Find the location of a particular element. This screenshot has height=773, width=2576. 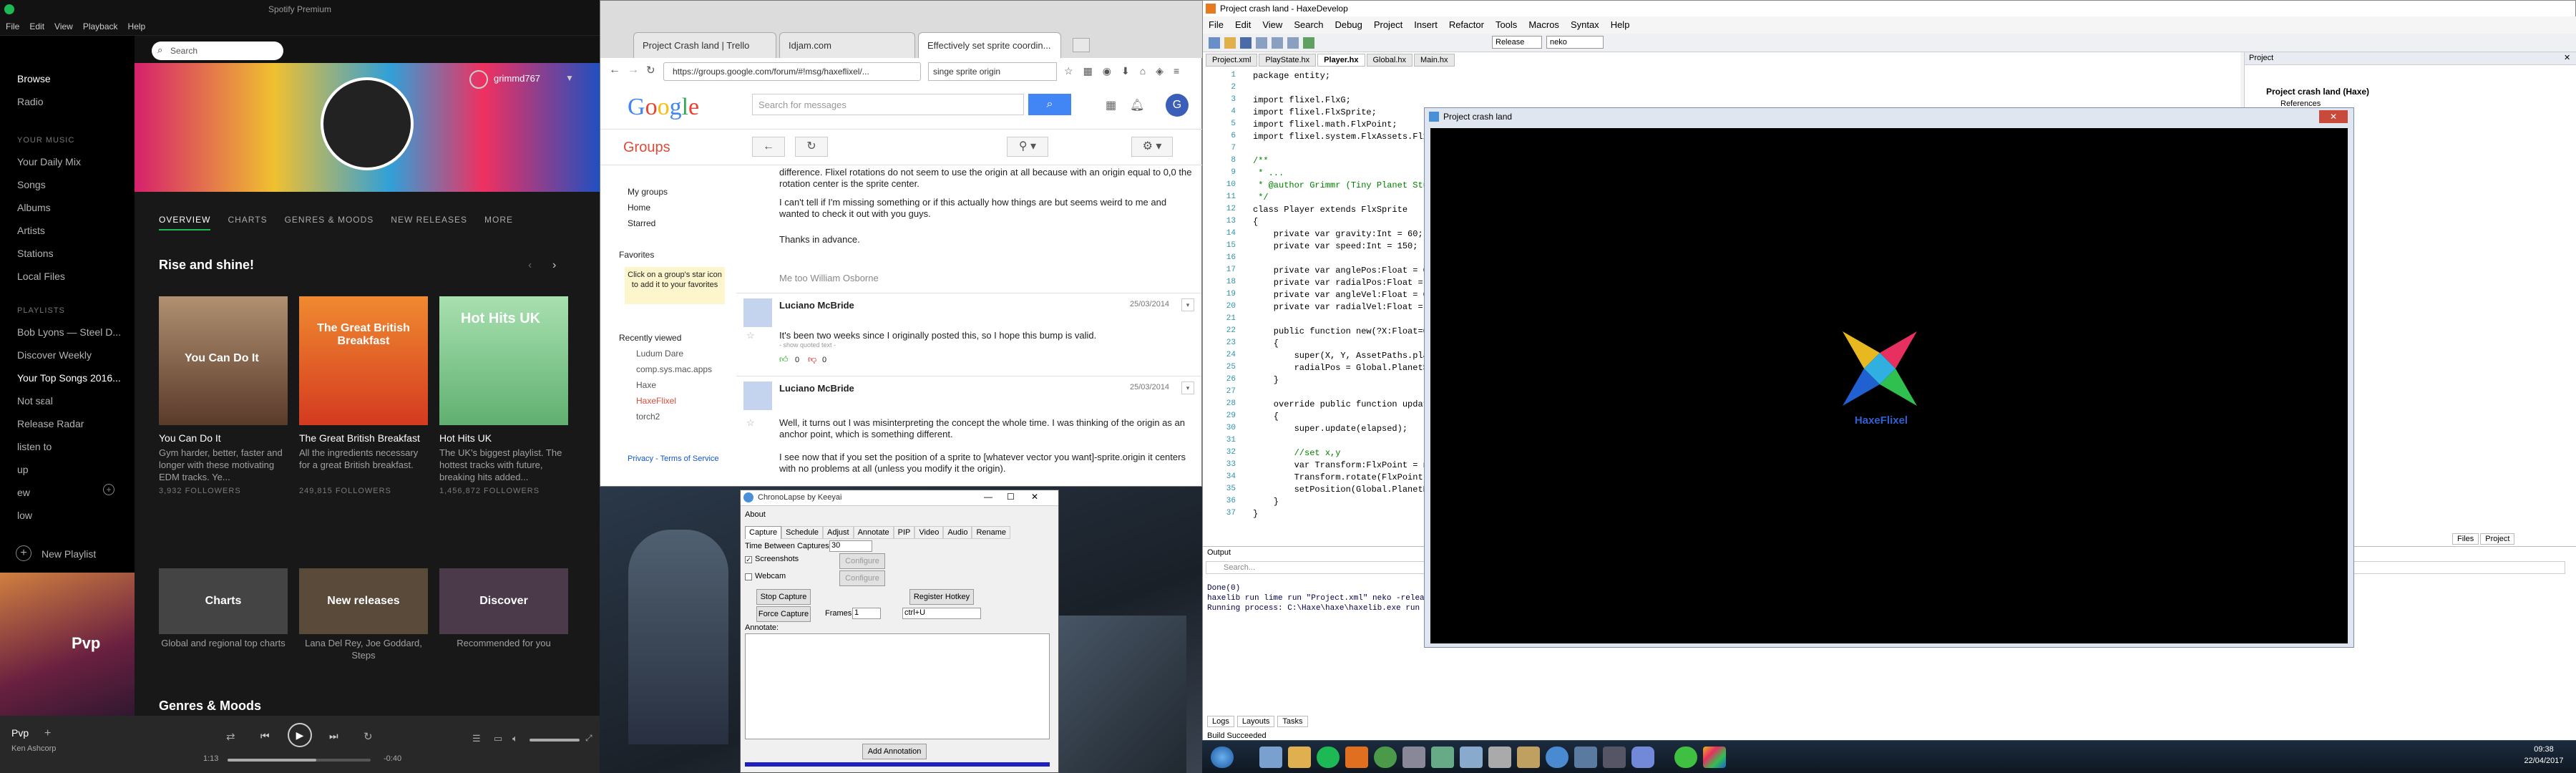

annotation-textarea is located at coordinates (897, 686).